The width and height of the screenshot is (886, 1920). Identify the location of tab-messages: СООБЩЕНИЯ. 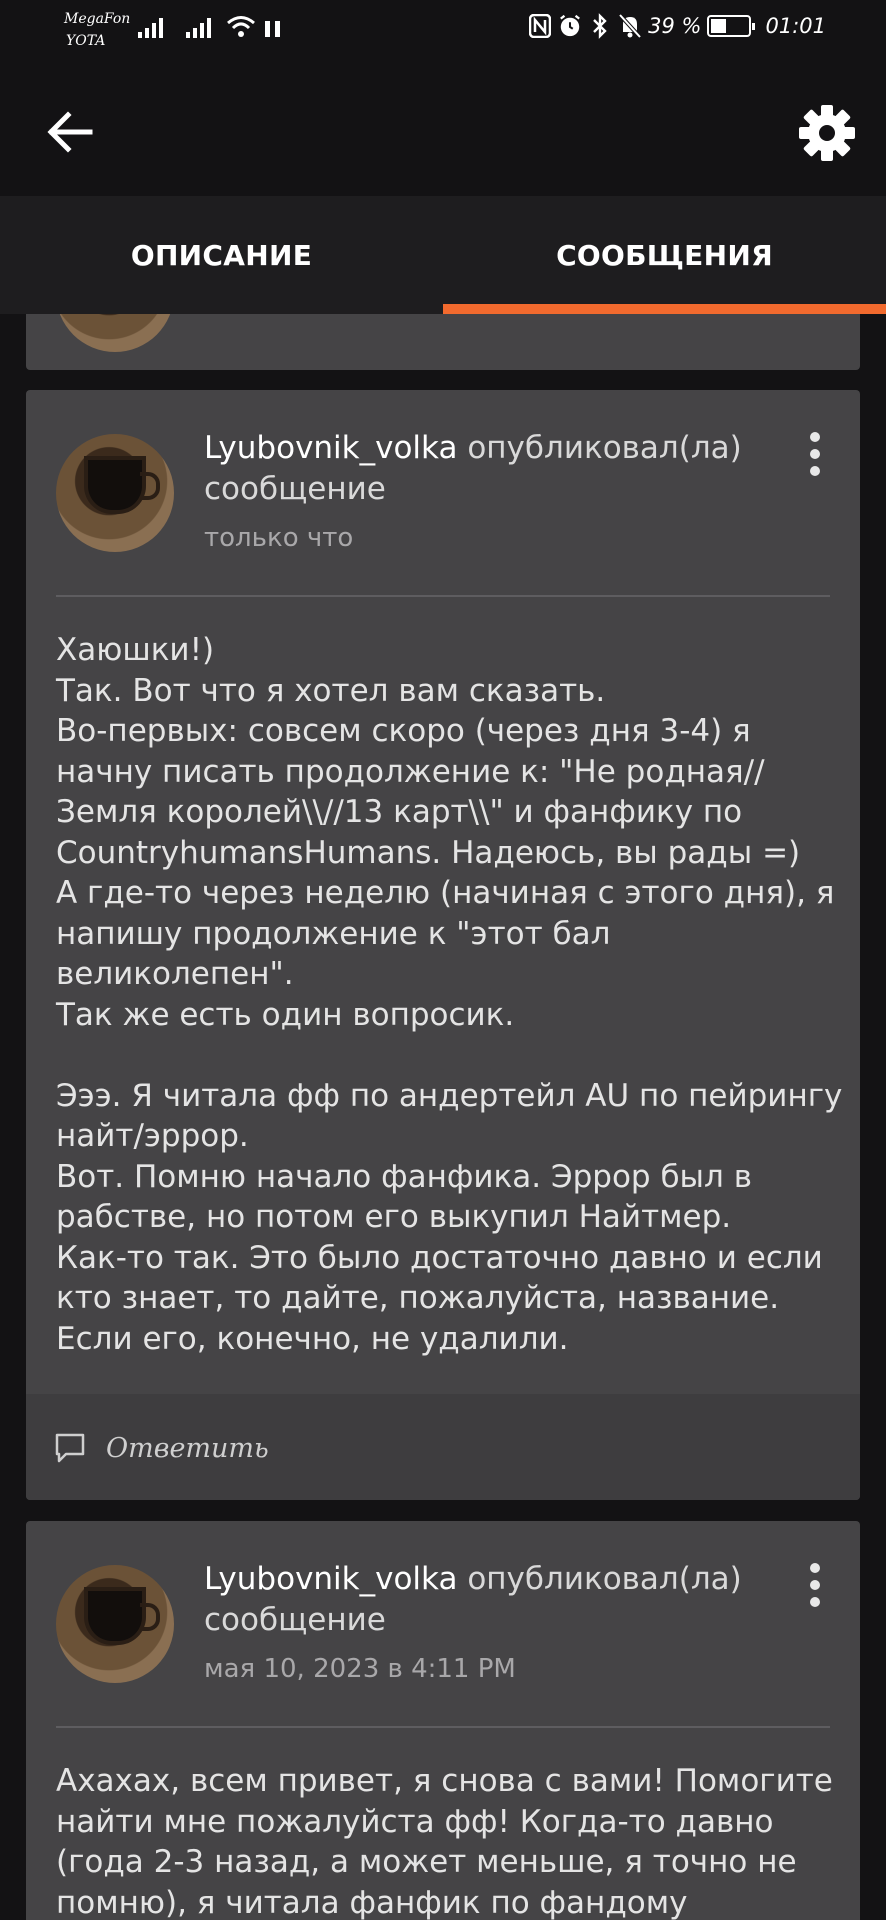
(664, 255).